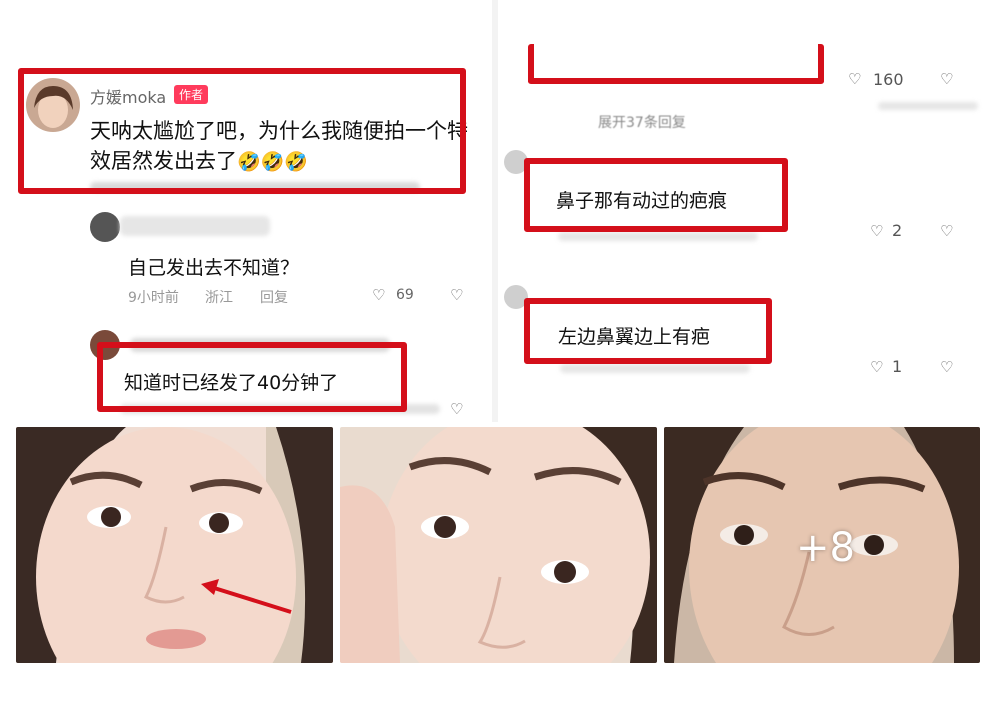 Image resolution: width=1000 pixels, height=706 pixels. Describe the element at coordinates (897, 230) in the screenshot. I see `c1-like-count: 2` at that location.